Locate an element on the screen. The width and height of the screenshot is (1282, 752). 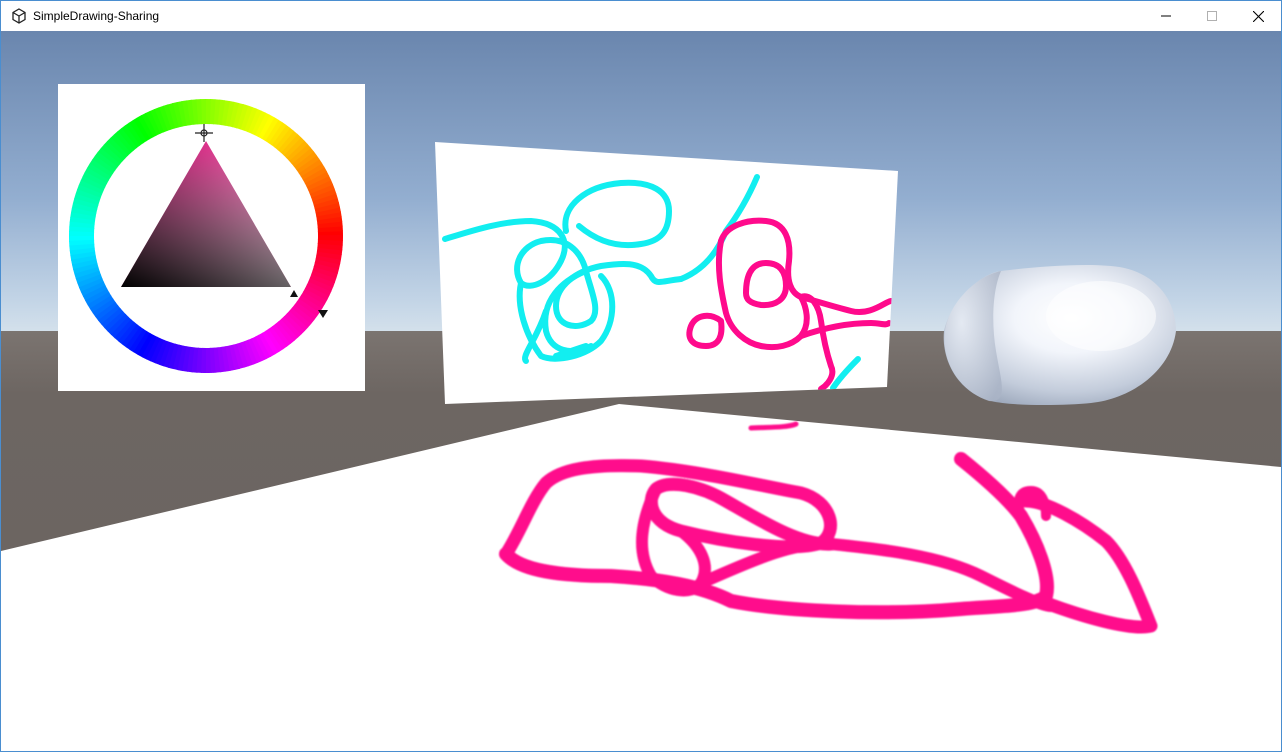
minimize-icon is located at coordinates (1166, 16).